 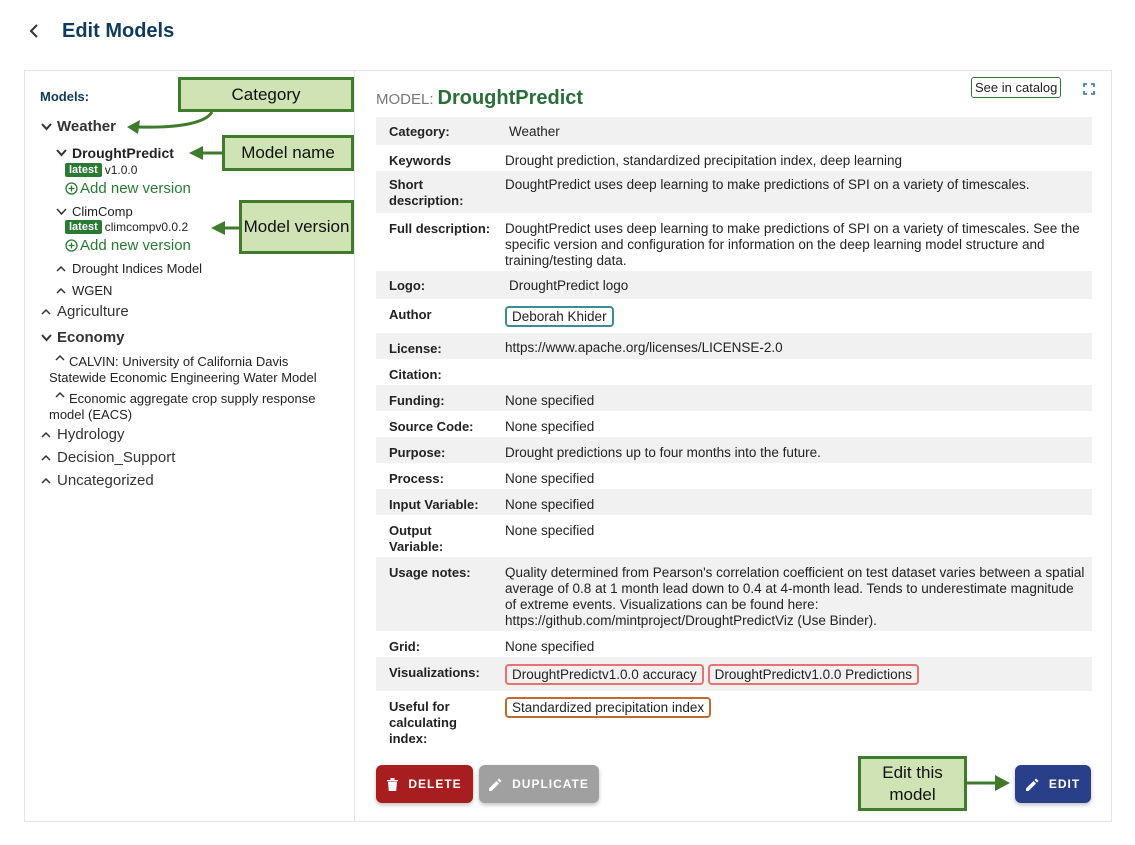 What do you see at coordinates (105, 480) in the screenshot?
I see `category-label: Uncategorized` at bounding box center [105, 480].